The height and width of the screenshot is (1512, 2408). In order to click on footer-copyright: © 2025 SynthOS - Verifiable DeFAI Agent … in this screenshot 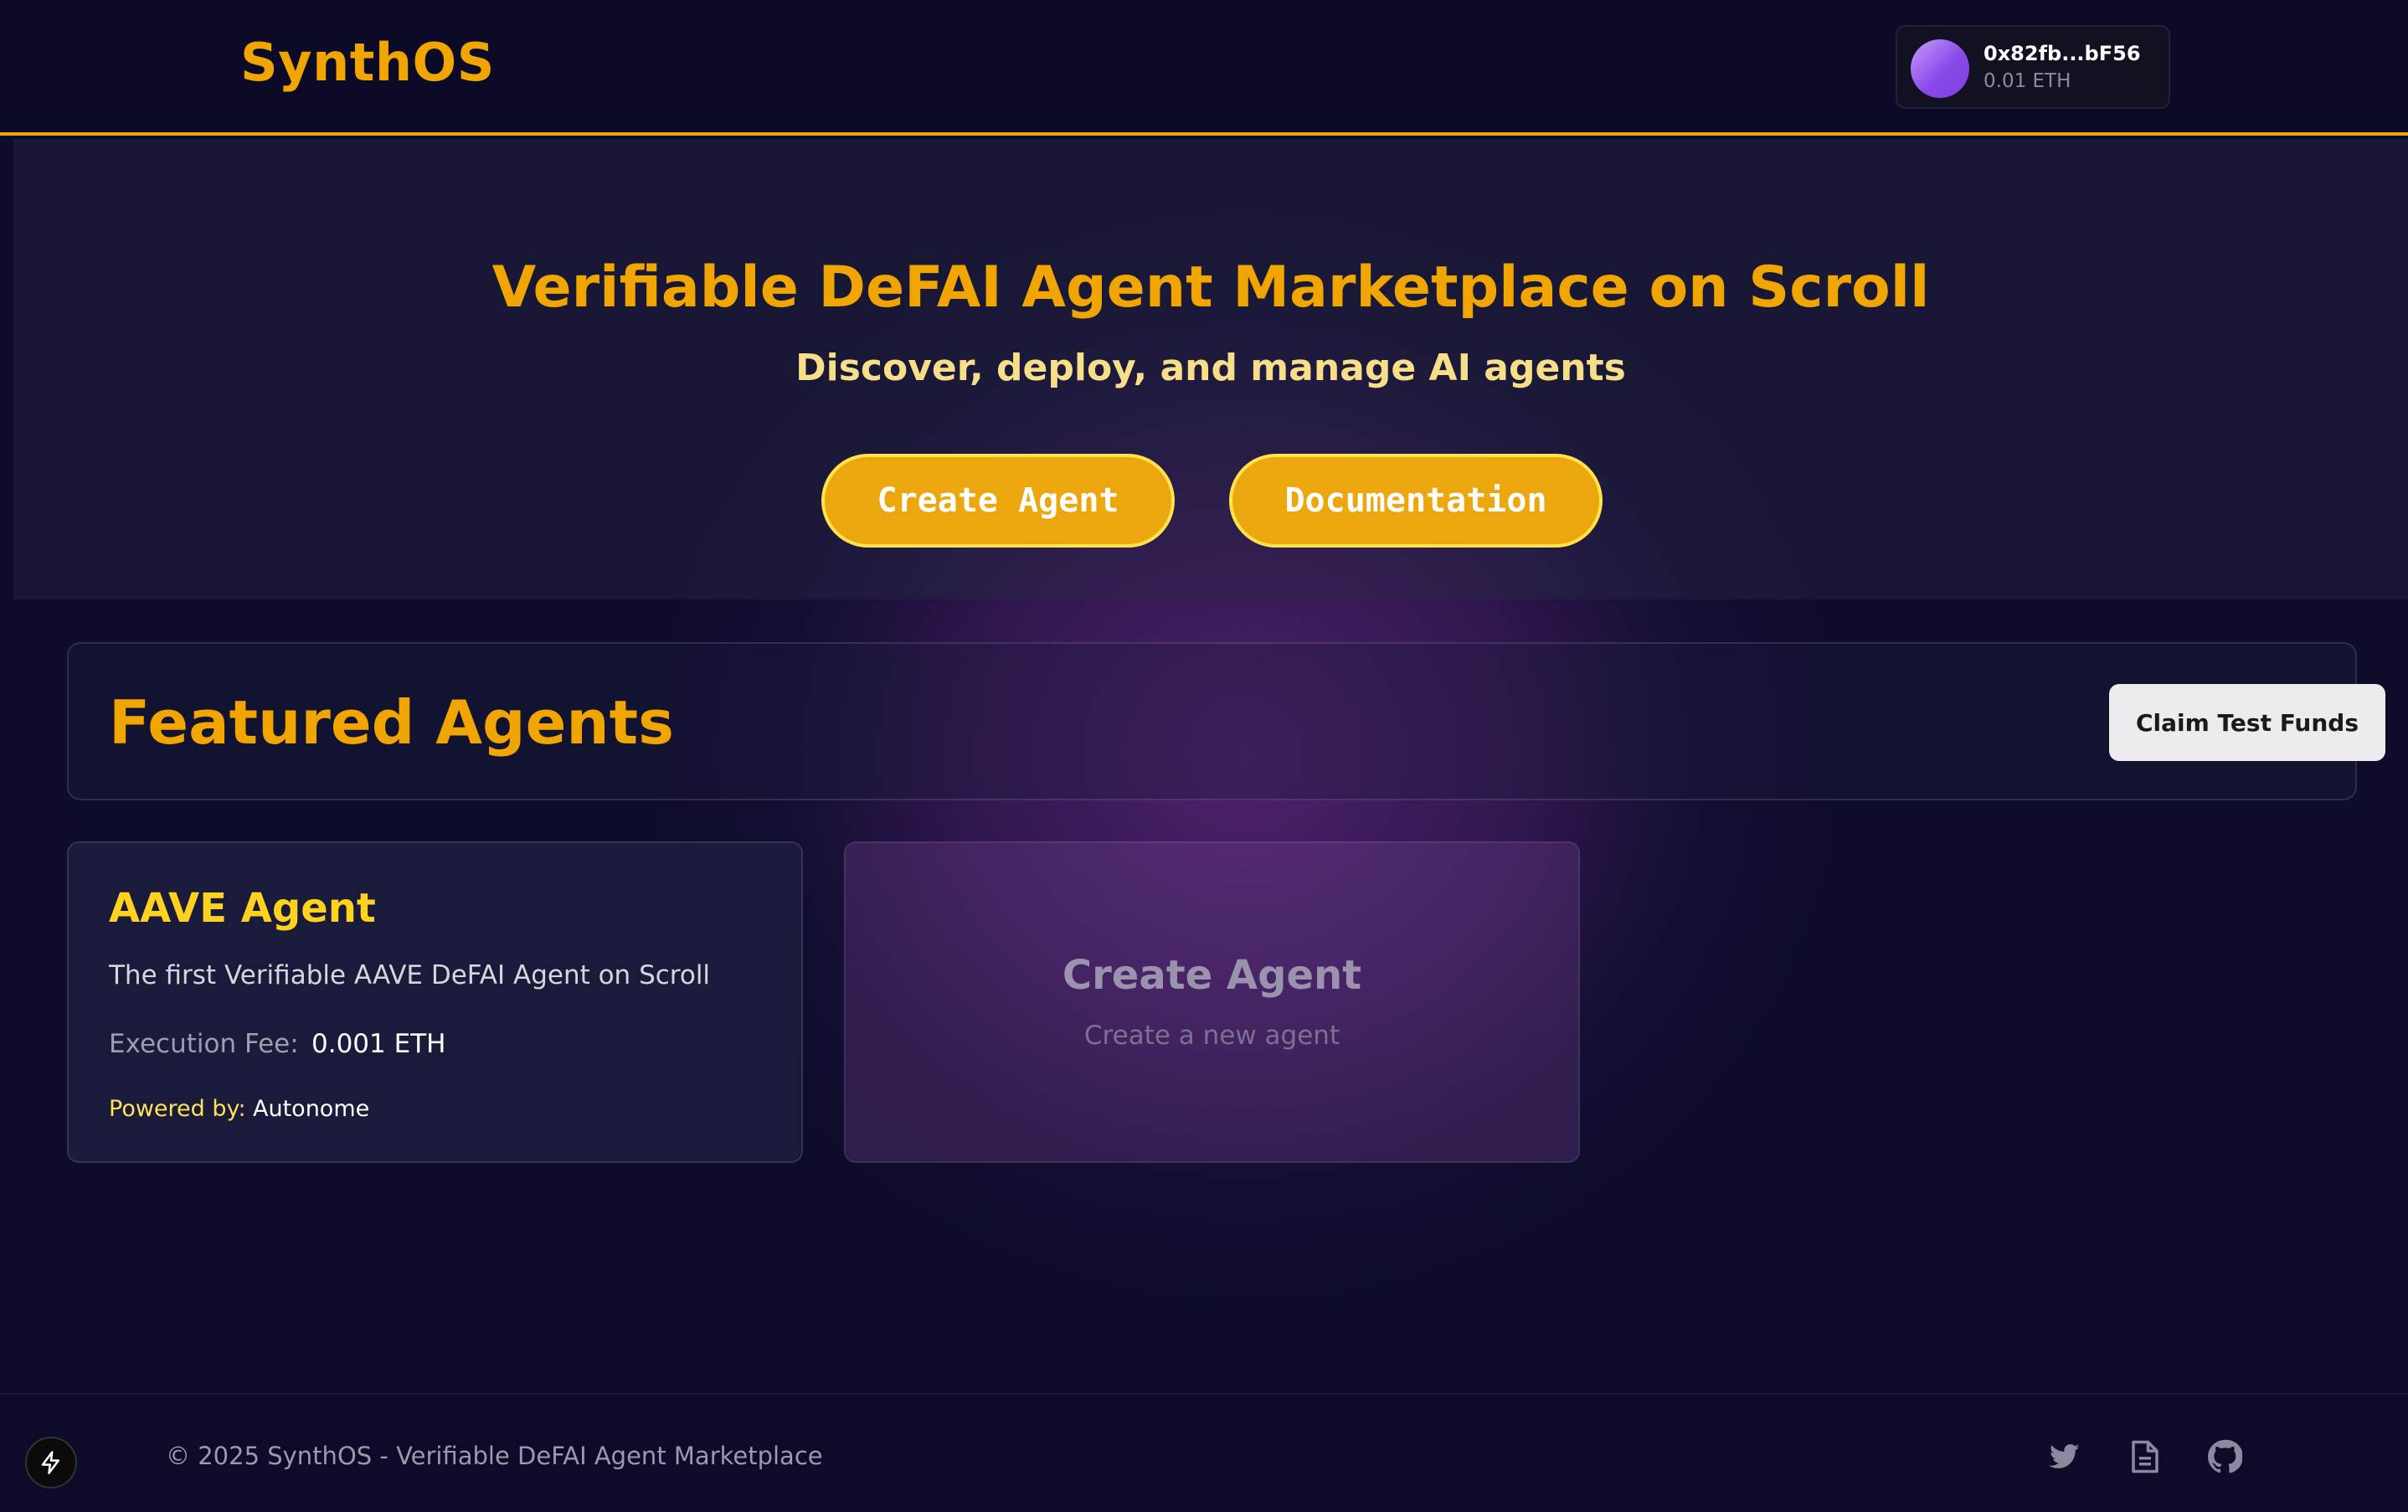, I will do `click(495, 1456)`.